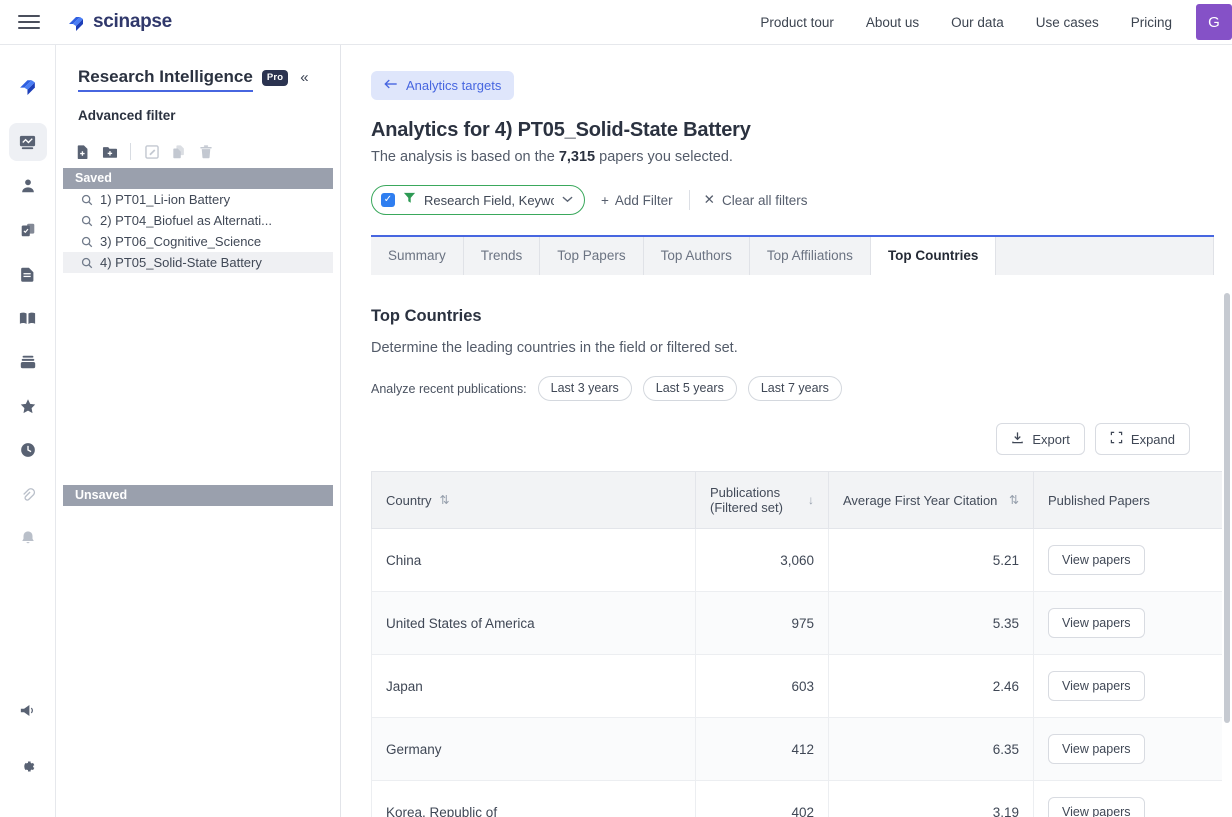 This screenshot has height=817, width=1232. What do you see at coordinates (567, 200) in the screenshot?
I see `chevron-down-icon` at bounding box center [567, 200].